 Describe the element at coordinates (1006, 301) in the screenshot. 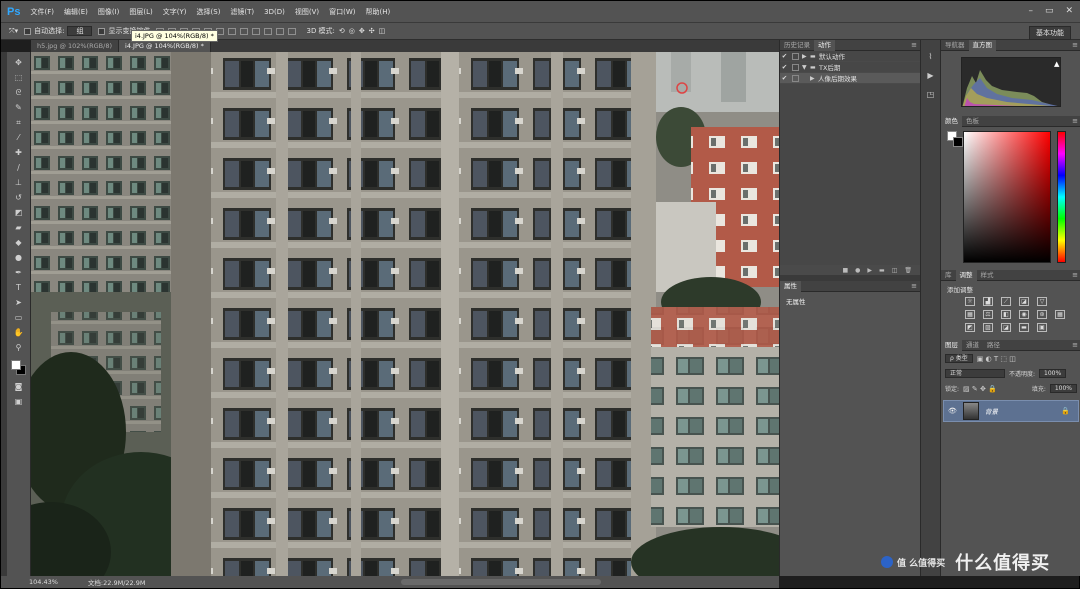

I see `curves-icon: ⟋` at that location.